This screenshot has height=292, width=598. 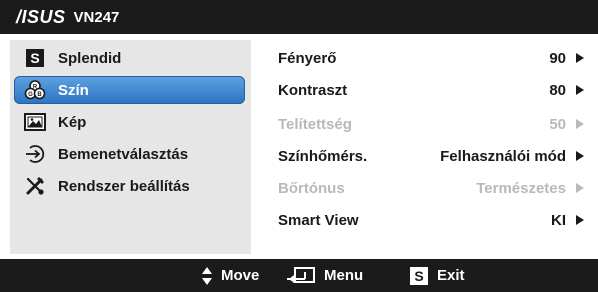 What do you see at coordinates (313, 90) in the screenshot?
I see `setting-label: Kontraszt` at bounding box center [313, 90].